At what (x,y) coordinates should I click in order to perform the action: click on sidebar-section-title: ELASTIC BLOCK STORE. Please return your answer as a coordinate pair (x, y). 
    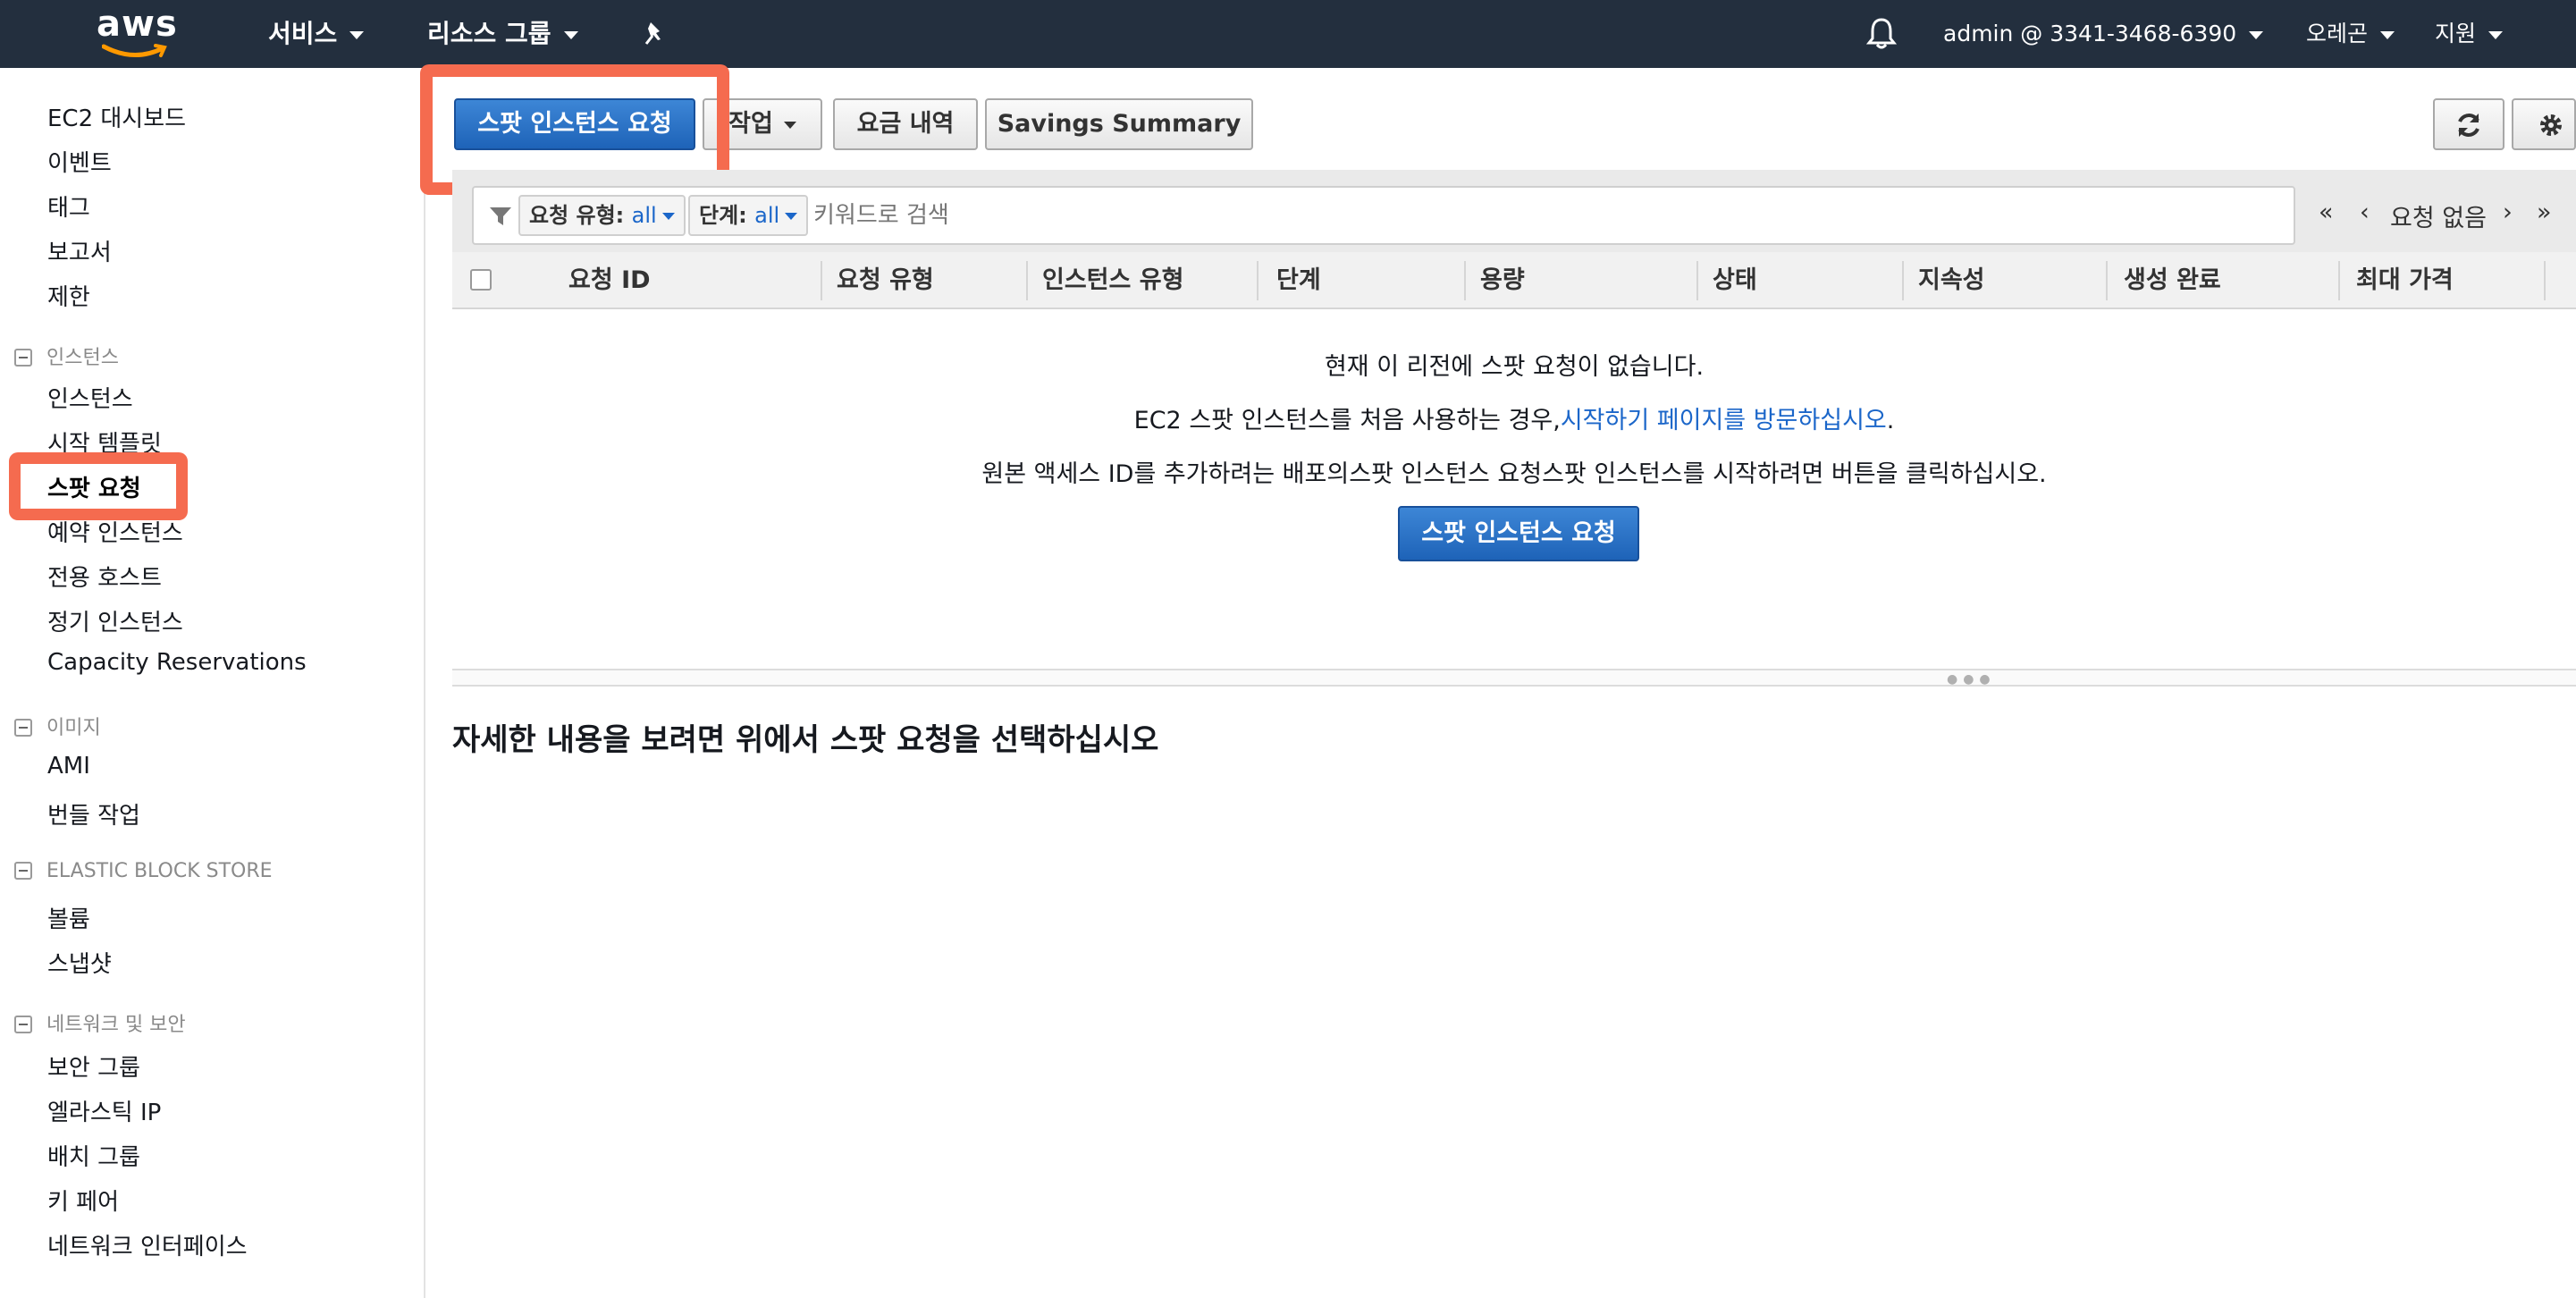
    Looking at the image, I should click on (160, 871).